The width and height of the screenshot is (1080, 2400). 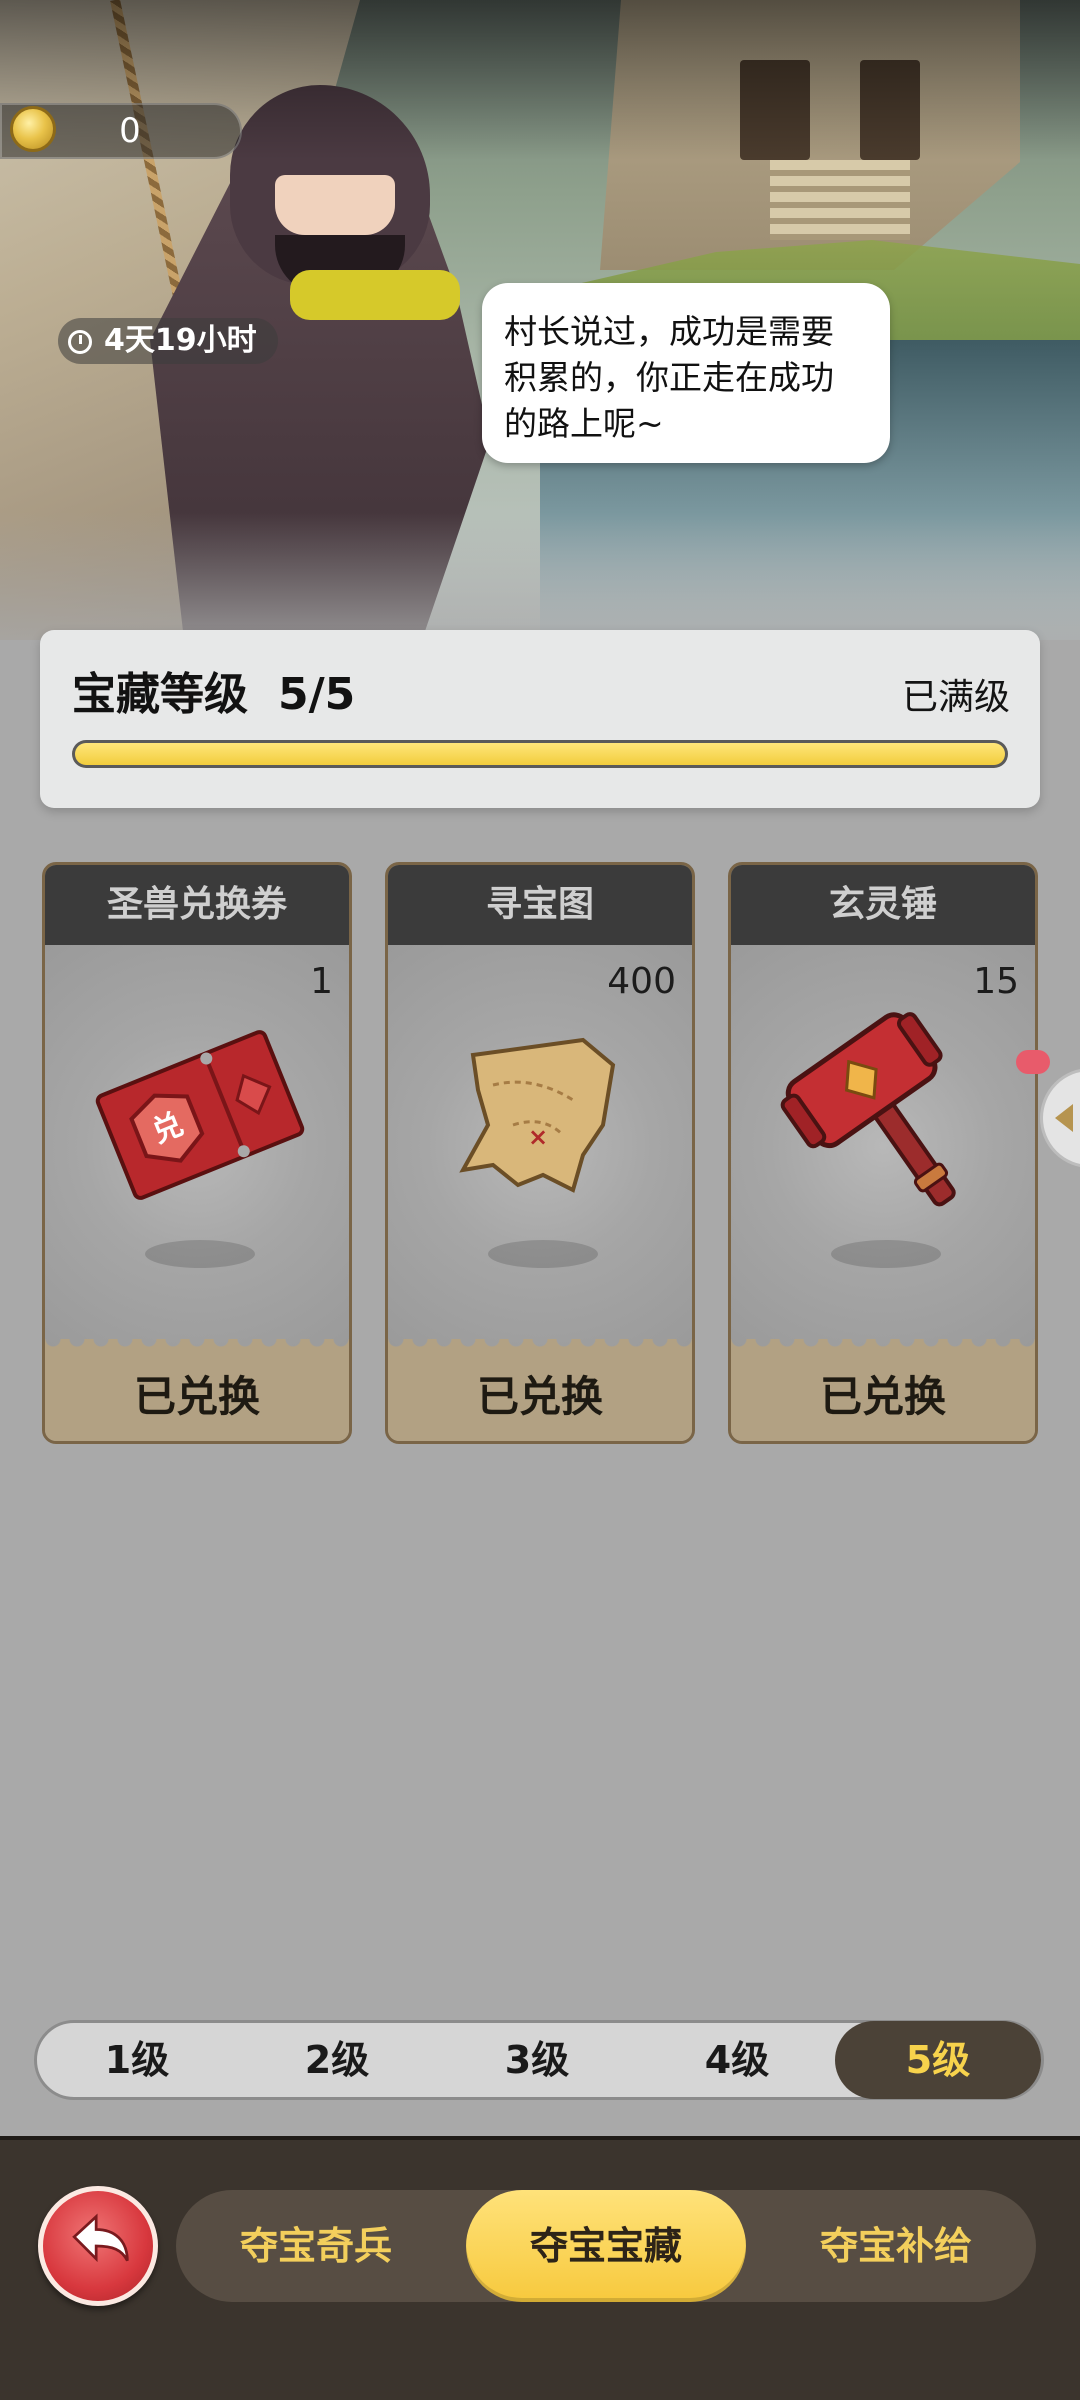 I want to click on reward-card: 圣兽兑换券 1 兑 已兑换, so click(x=197, y=1153).